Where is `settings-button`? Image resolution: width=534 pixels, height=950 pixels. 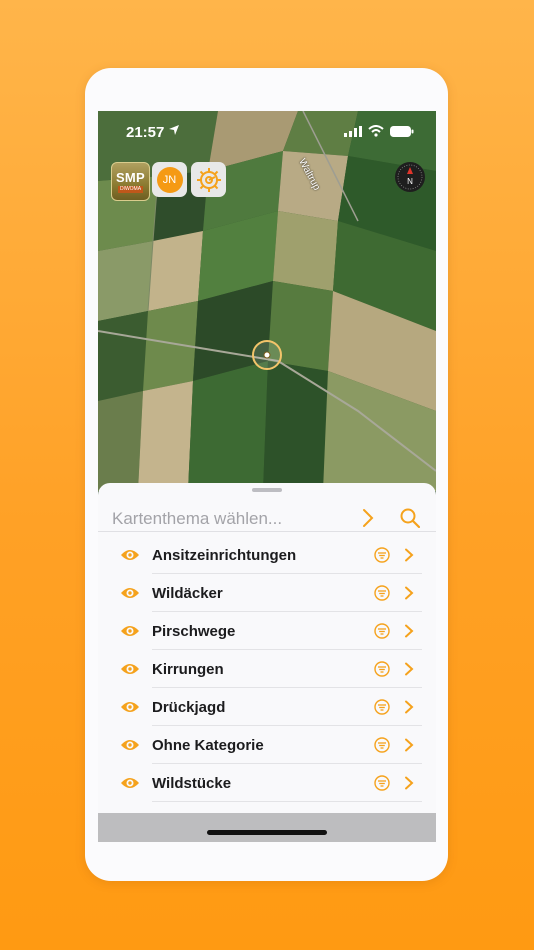
settings-button is located at coordinates (208, 179).